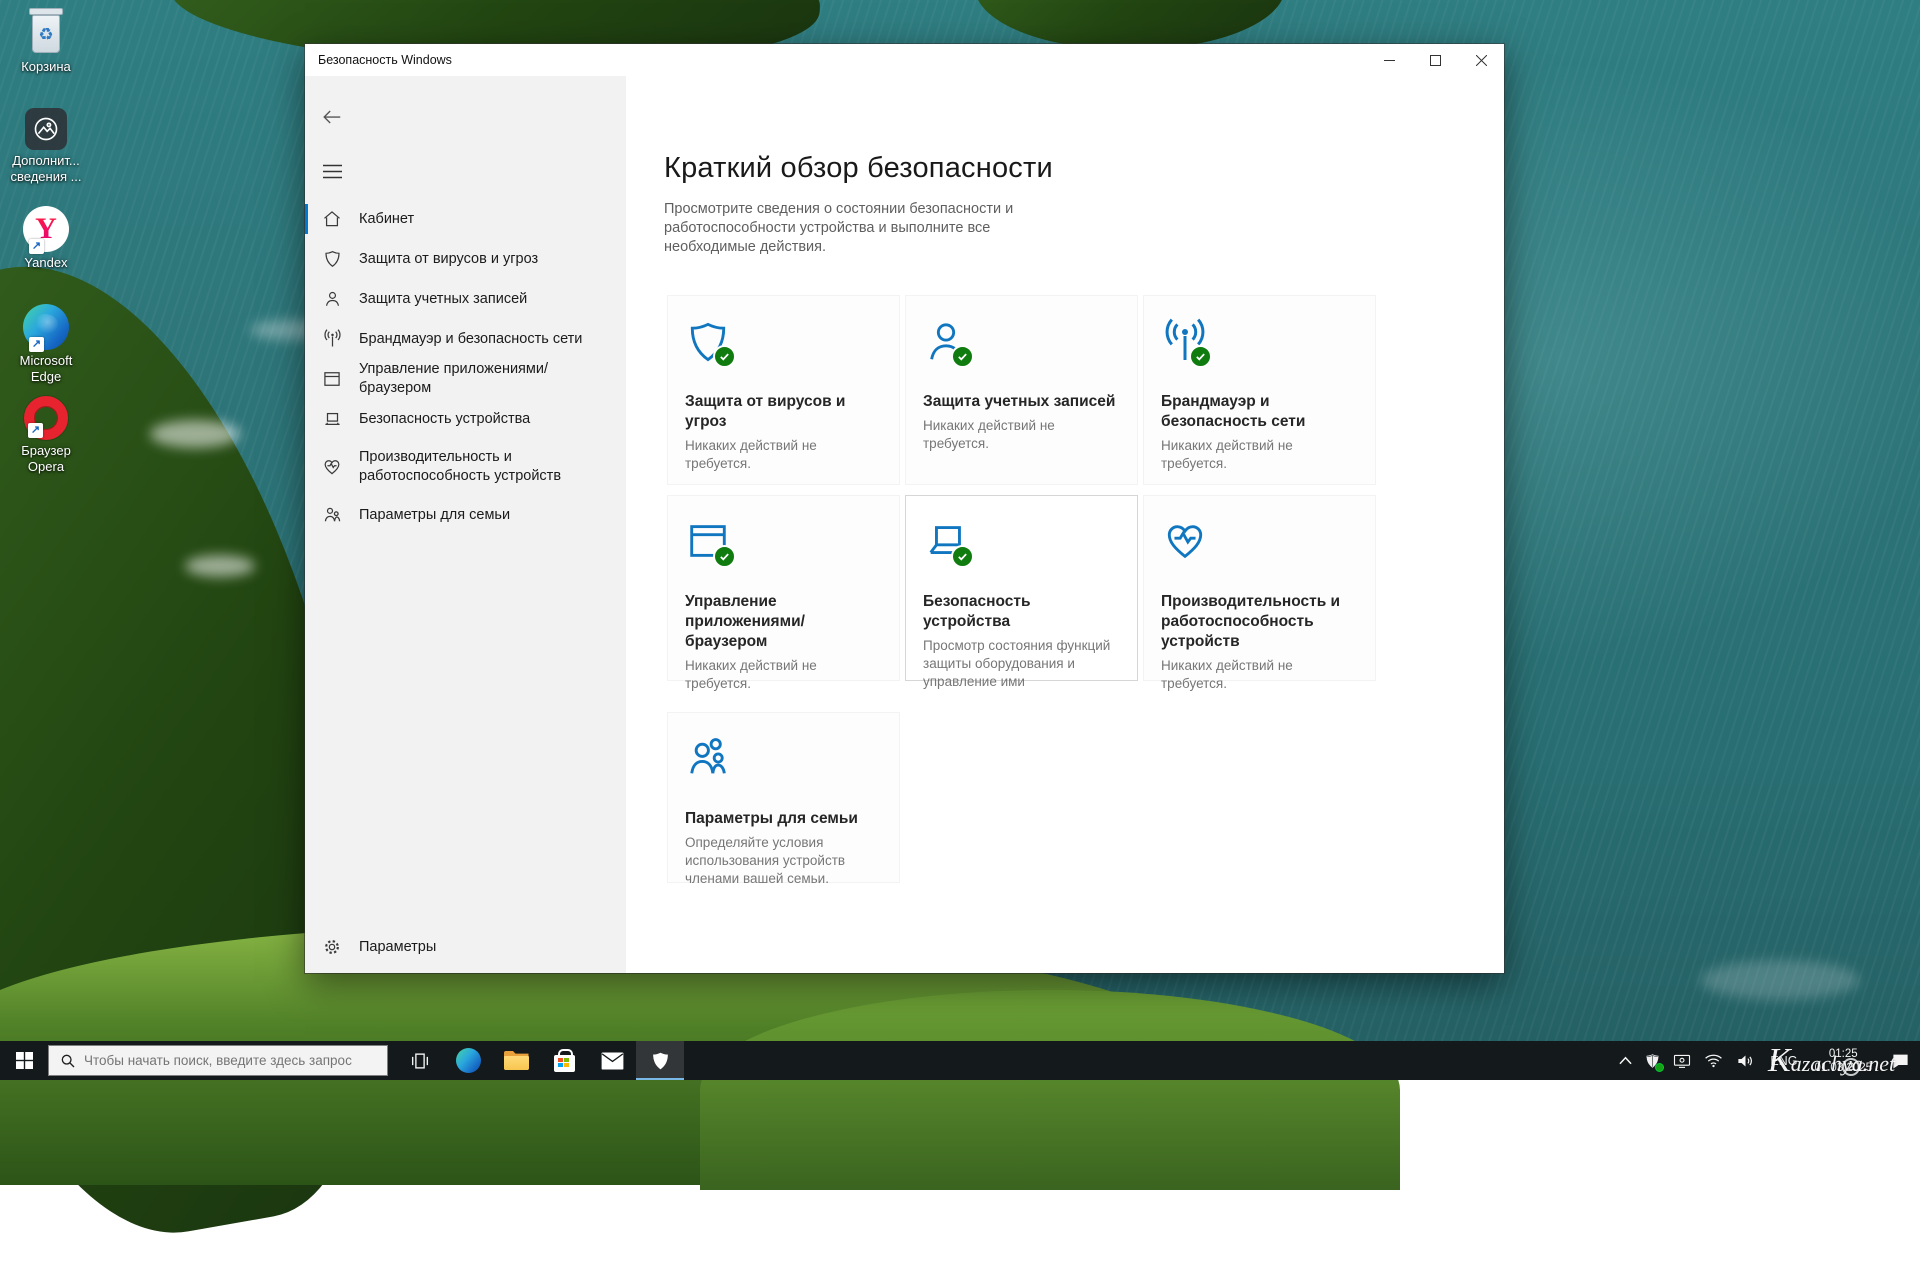  I want to click on tray-date: 01.03.2025, so click(1843, 1068).